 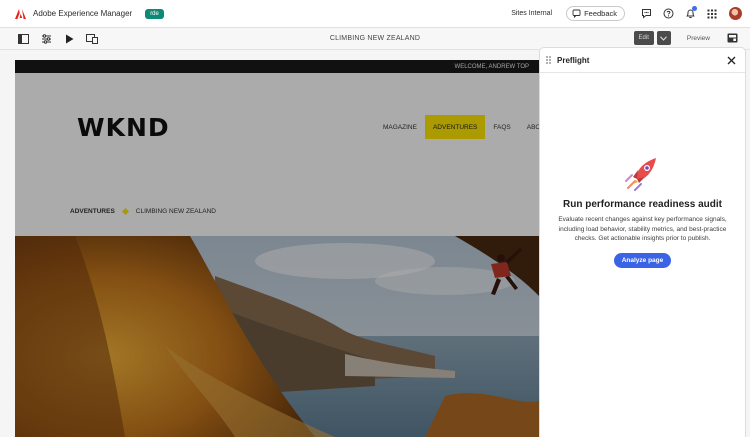 I want to click on edit-mode-button: Edit, so click(x=643, y=38).